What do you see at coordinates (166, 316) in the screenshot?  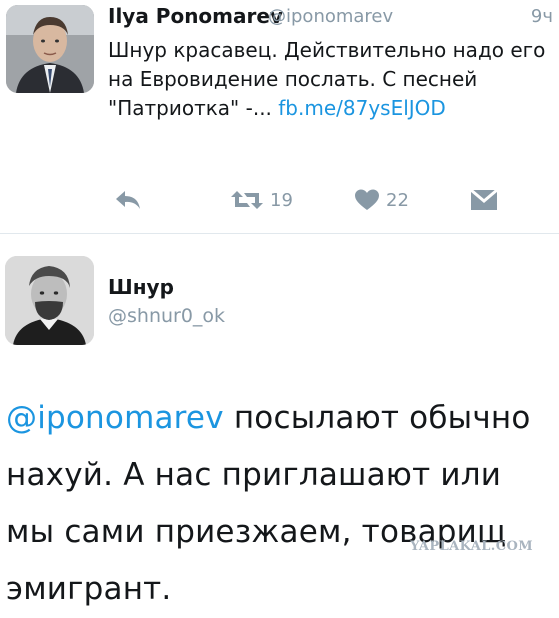 I see `author-handle-shnur: @shnur0_ok` at bounding box center [166, 316].